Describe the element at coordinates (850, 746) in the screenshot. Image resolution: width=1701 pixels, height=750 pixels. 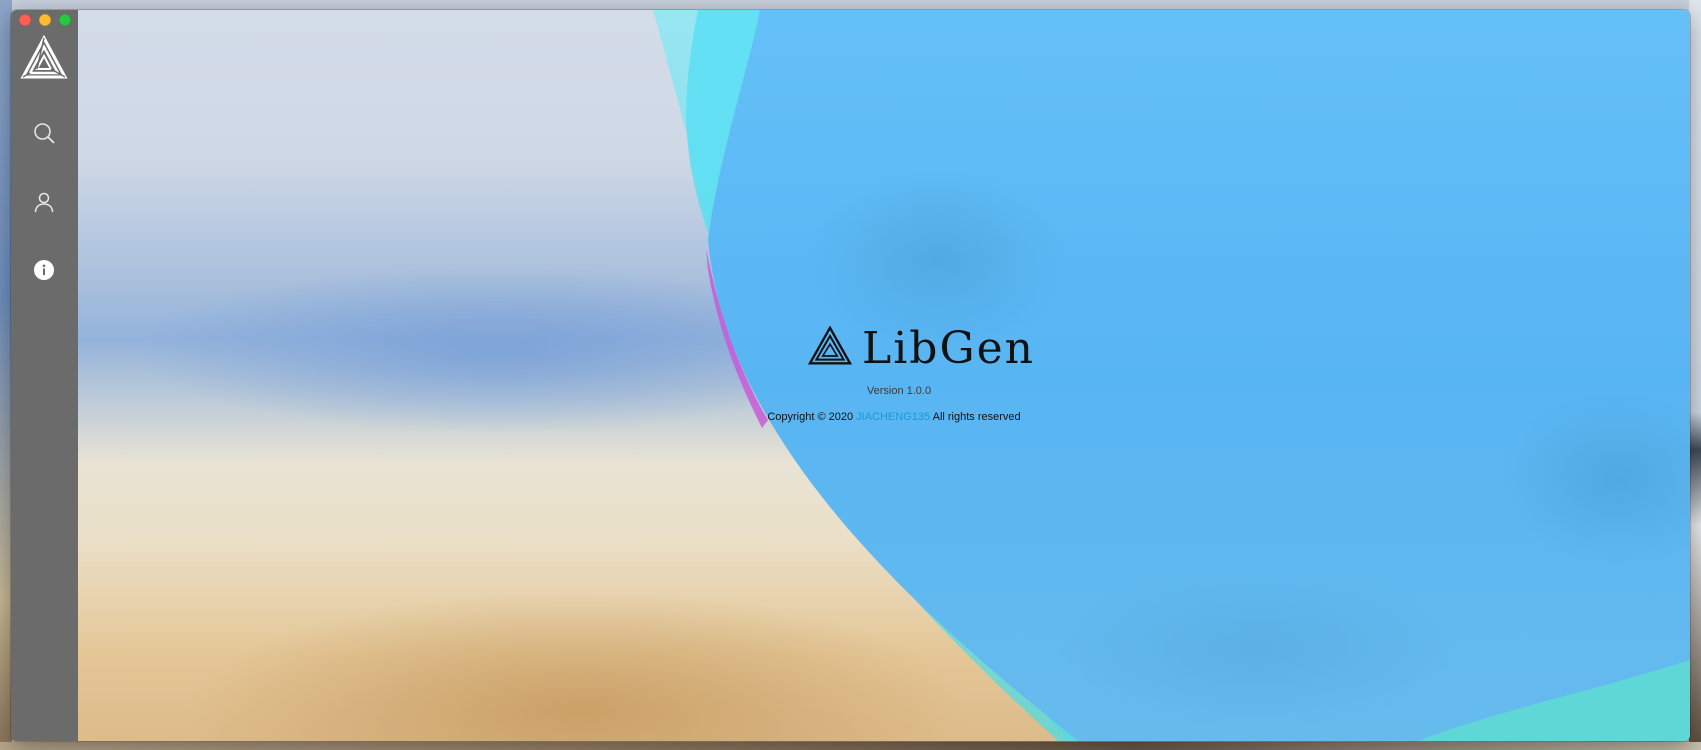
I see `desktop-background-bottom` at that location.